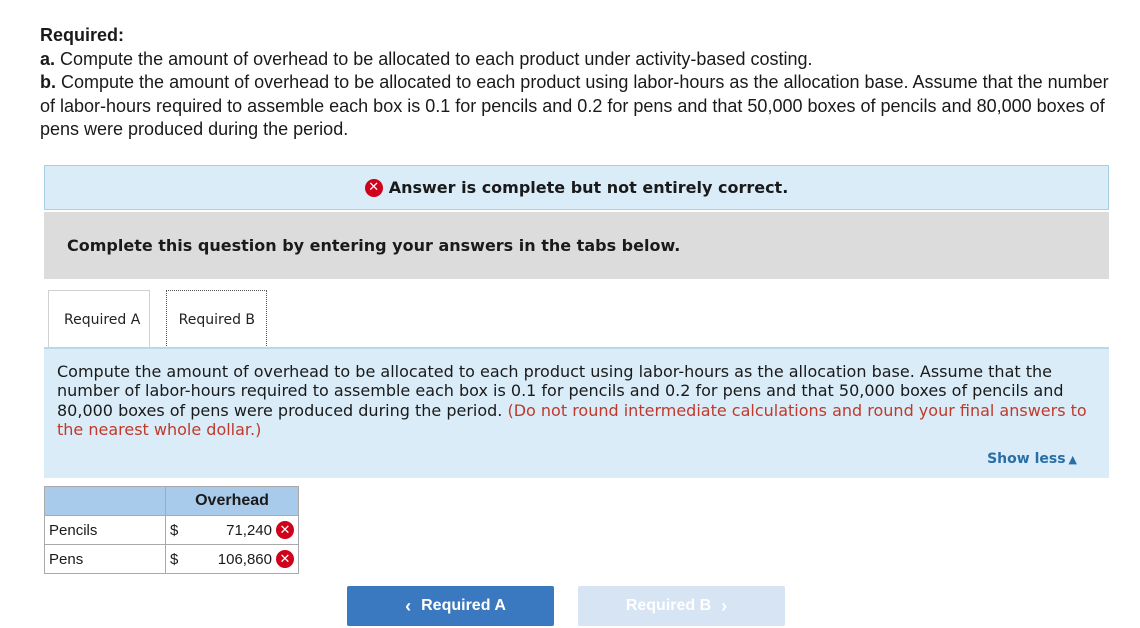  I want to click on prev-required-a-button: ‹ Required A, so click(450, 606).